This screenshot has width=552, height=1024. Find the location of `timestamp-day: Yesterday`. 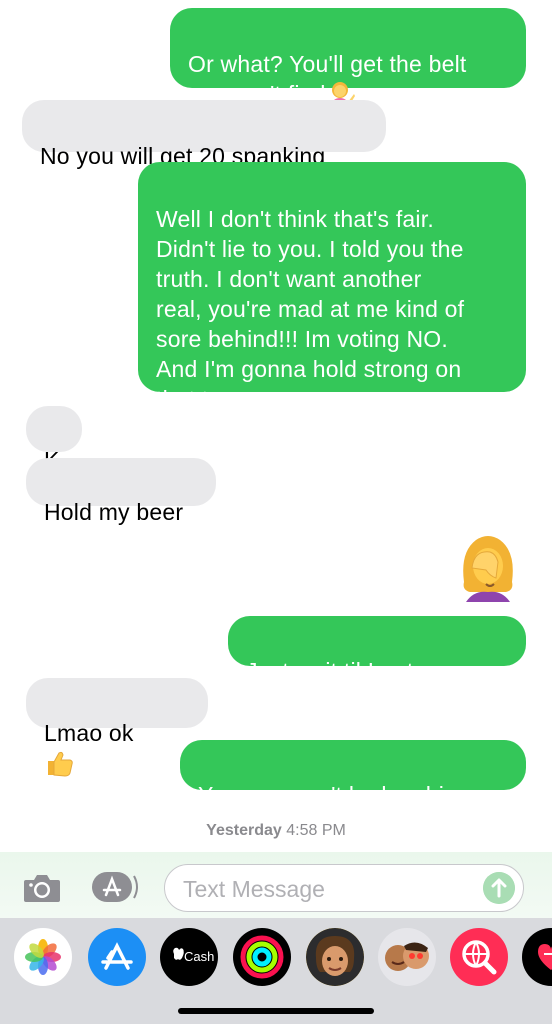

timestamp-day: Yesterday is located at coordinates (244, 830).